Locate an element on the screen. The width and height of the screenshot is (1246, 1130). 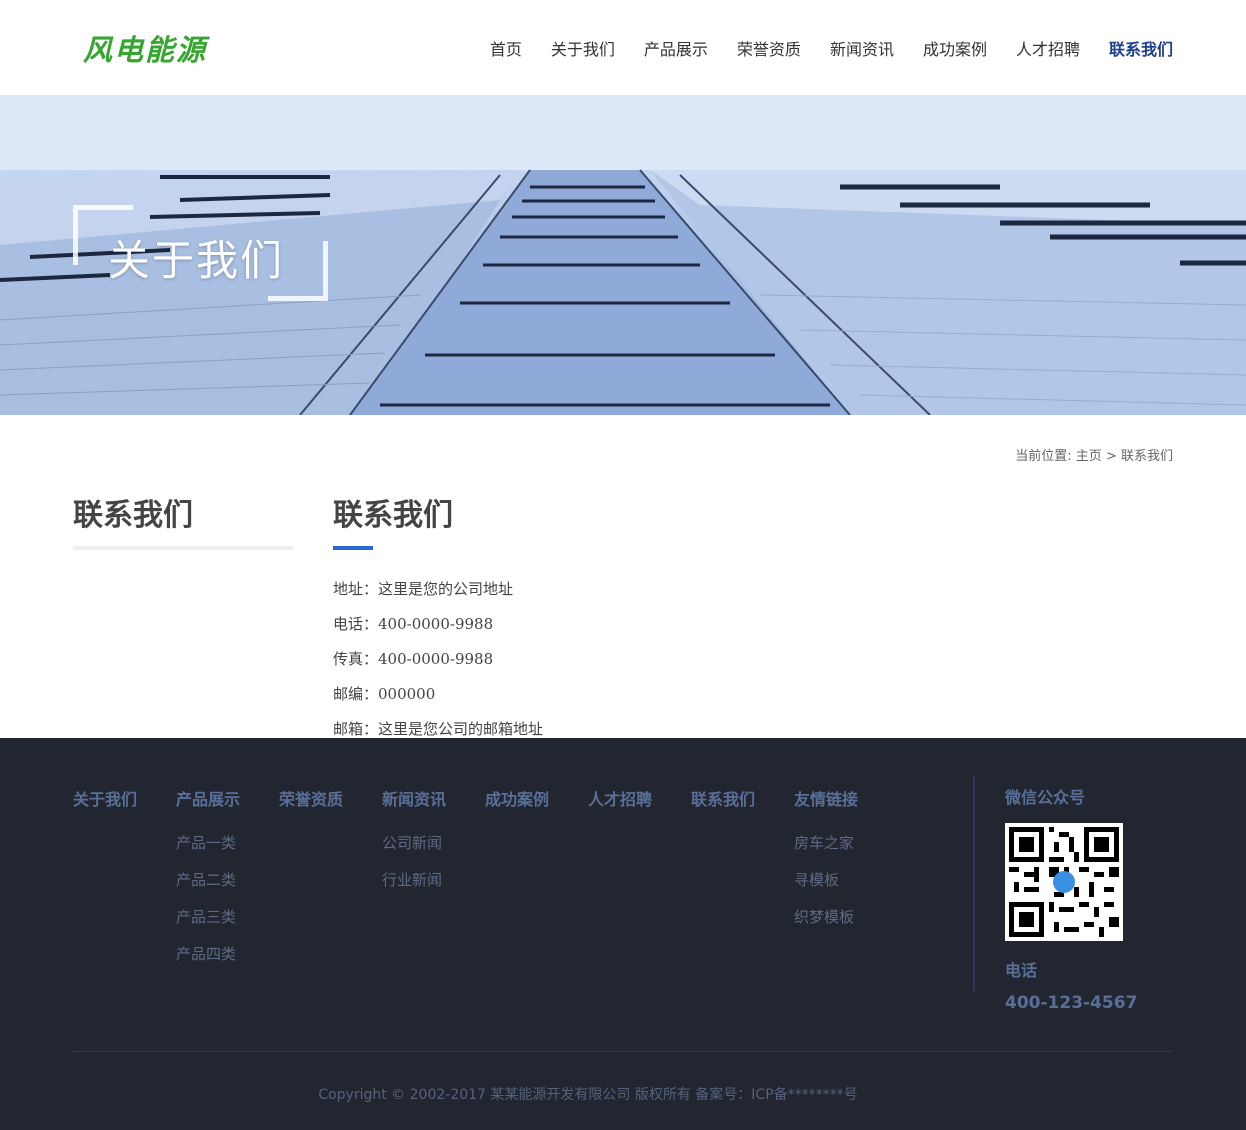
nav-cases: 成功案例 is located at coordinates (955, 48).